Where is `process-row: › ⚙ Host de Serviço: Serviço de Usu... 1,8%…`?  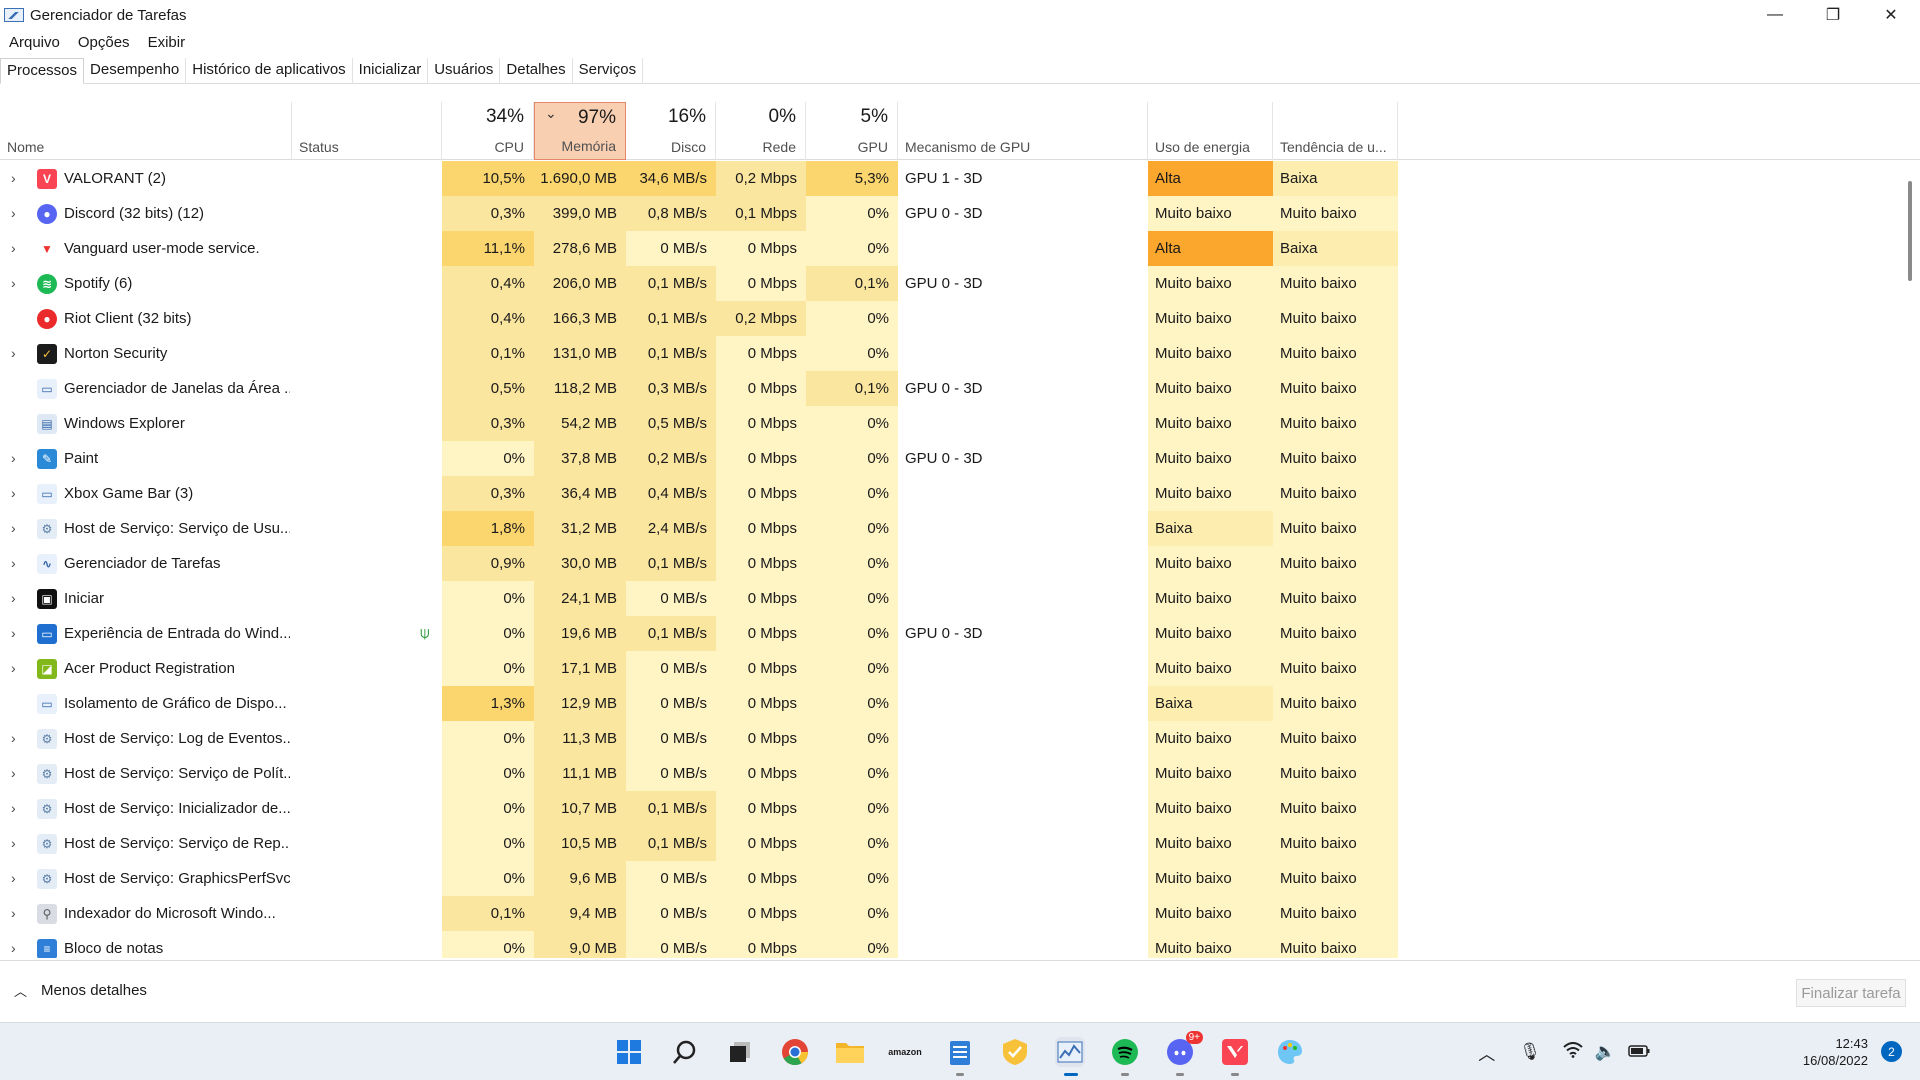
process-row: › ⚙ Host de Serviço: Serviço de Usu... 1,8%… is located at coordinates (950, 528).